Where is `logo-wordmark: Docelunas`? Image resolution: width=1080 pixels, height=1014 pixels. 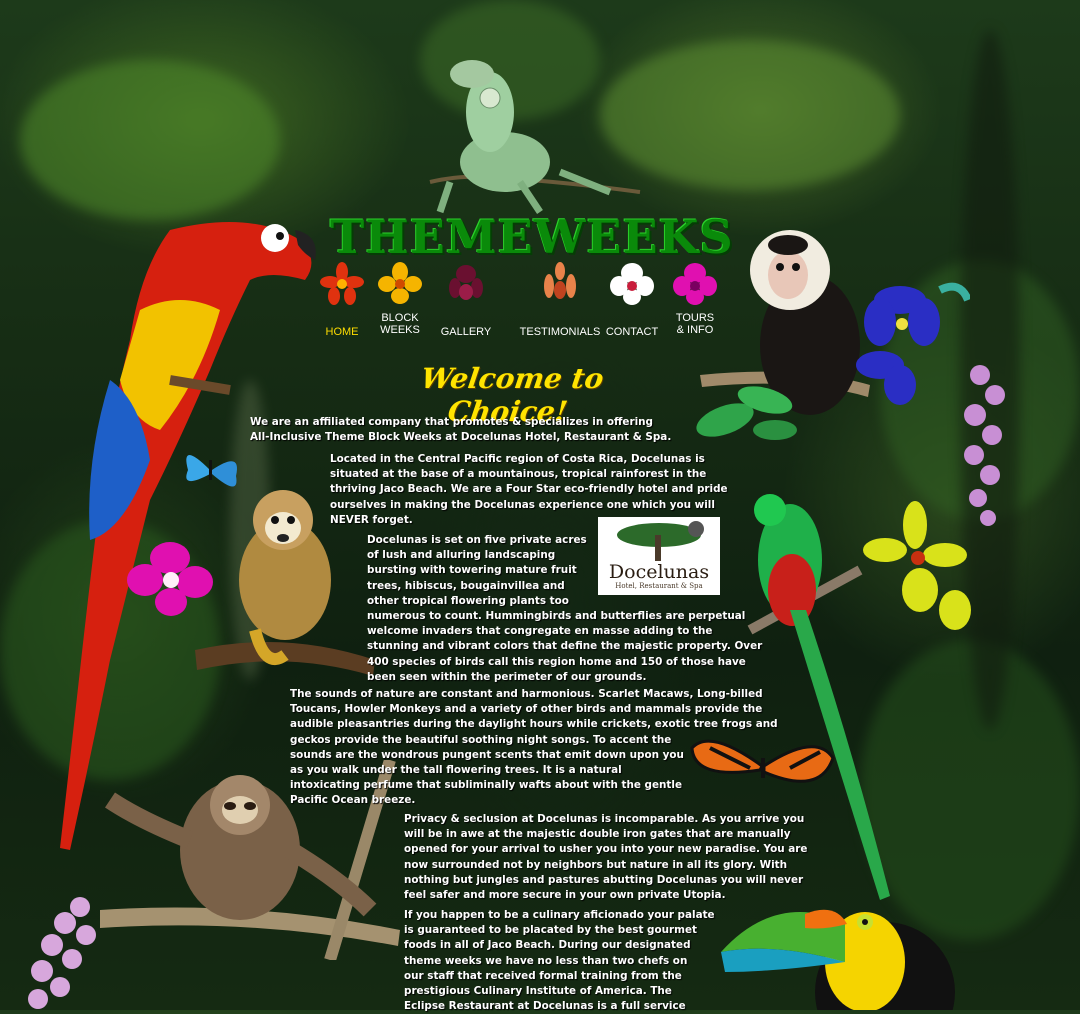
logo-wordmark: Docelunas is located at coordinates (659, 572).